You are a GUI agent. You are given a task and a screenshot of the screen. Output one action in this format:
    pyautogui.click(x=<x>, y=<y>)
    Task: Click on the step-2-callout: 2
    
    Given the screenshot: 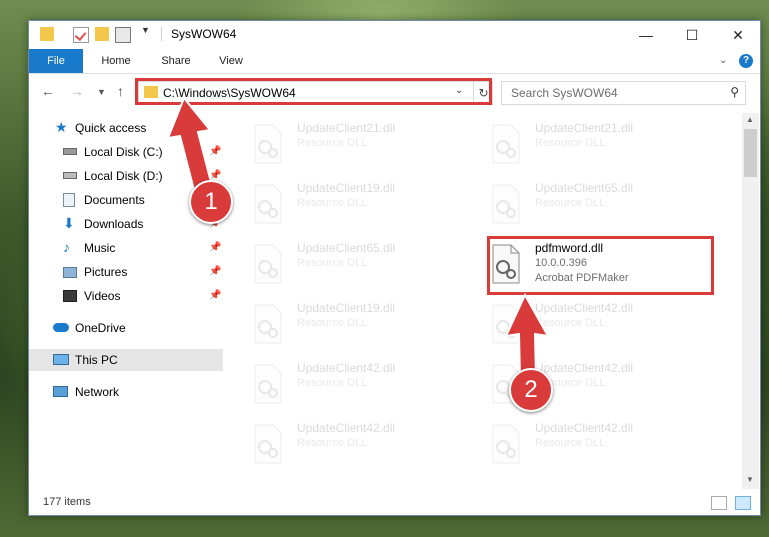 What is the action you would take?
    pyautogui.click(x=531, y=390)
    